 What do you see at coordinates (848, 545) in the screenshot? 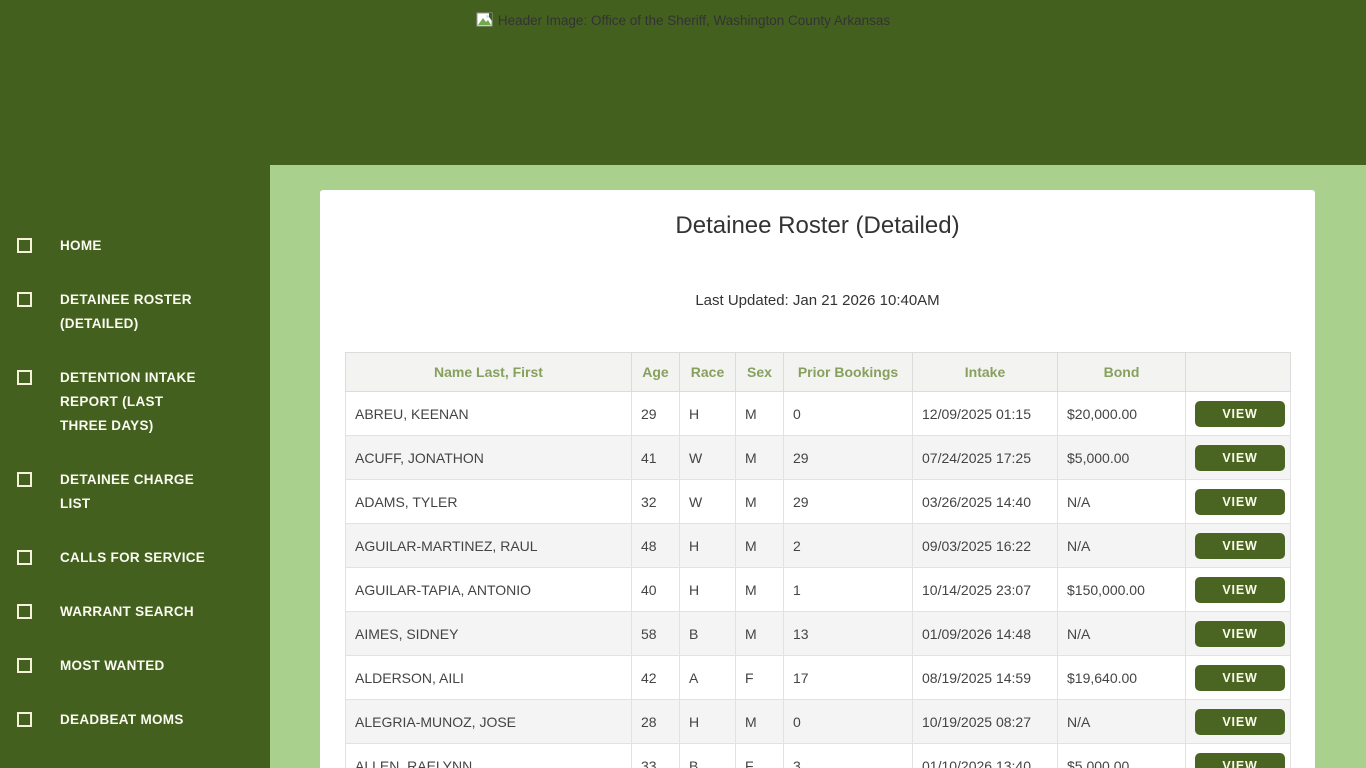
I see `cell-prior-bookings: 2` at bounding box center [848, 545].